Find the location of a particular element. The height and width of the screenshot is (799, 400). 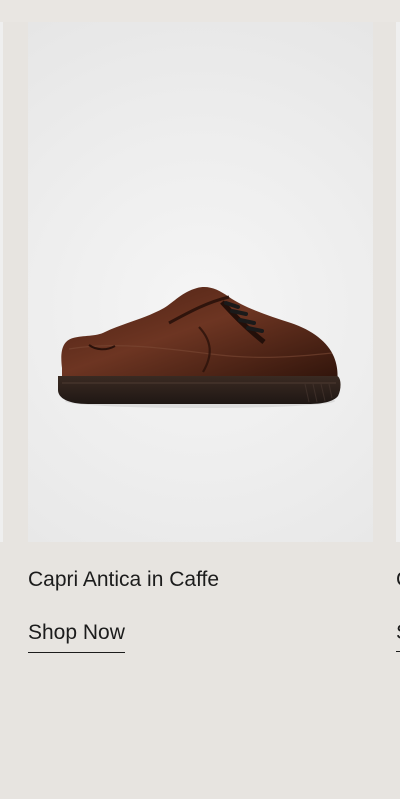

shop-now-link: Shop Now is located at coordinates (76, 636).